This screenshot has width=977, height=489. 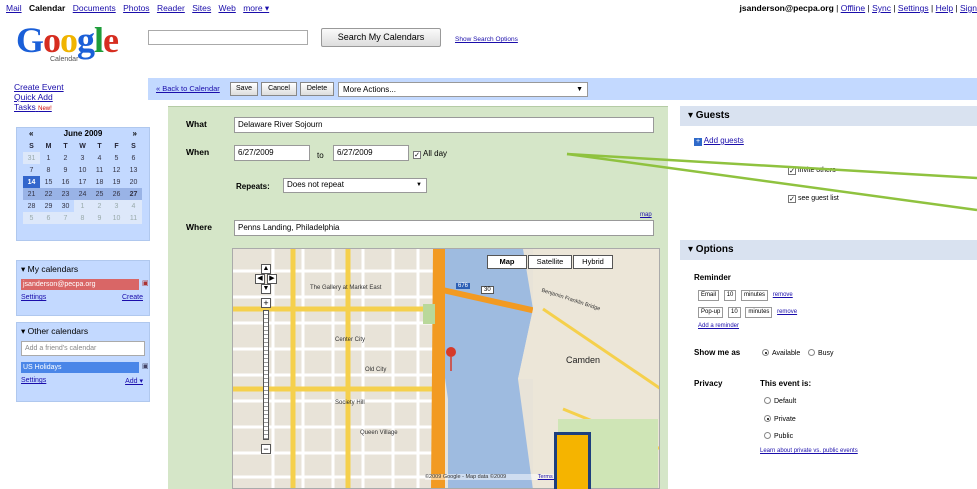 I want to click on annotation-arrows, so click(x=771, y=182).